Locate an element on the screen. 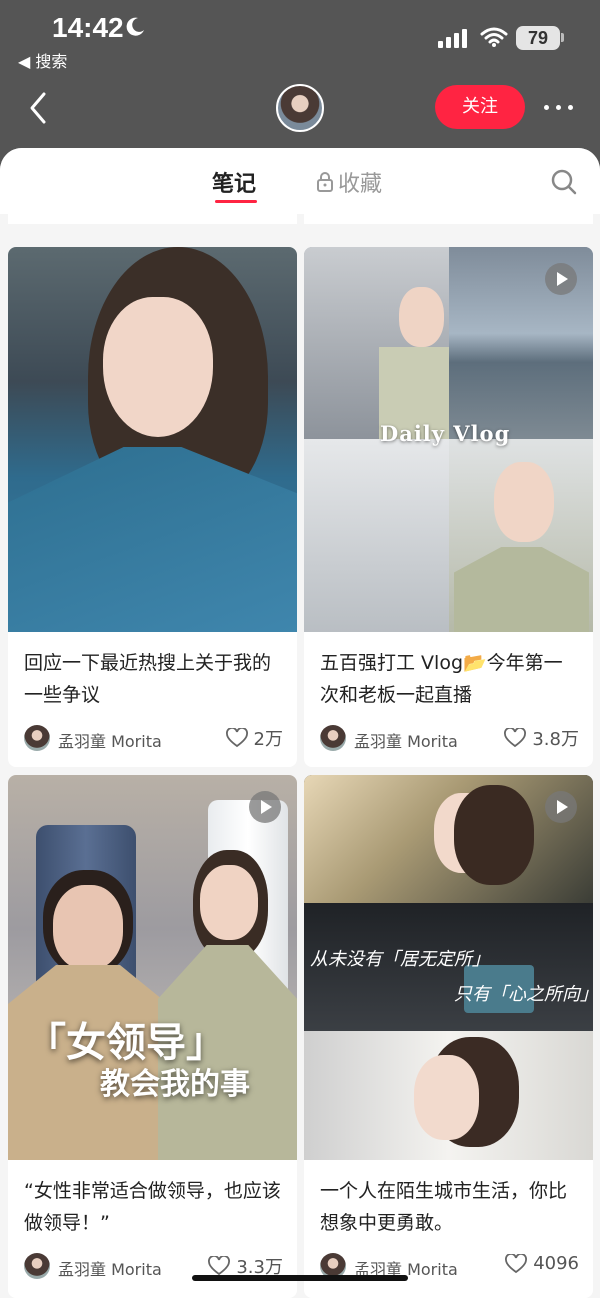 The image size is (600, 1298). hair-shape is located at coordinates (494, 835).